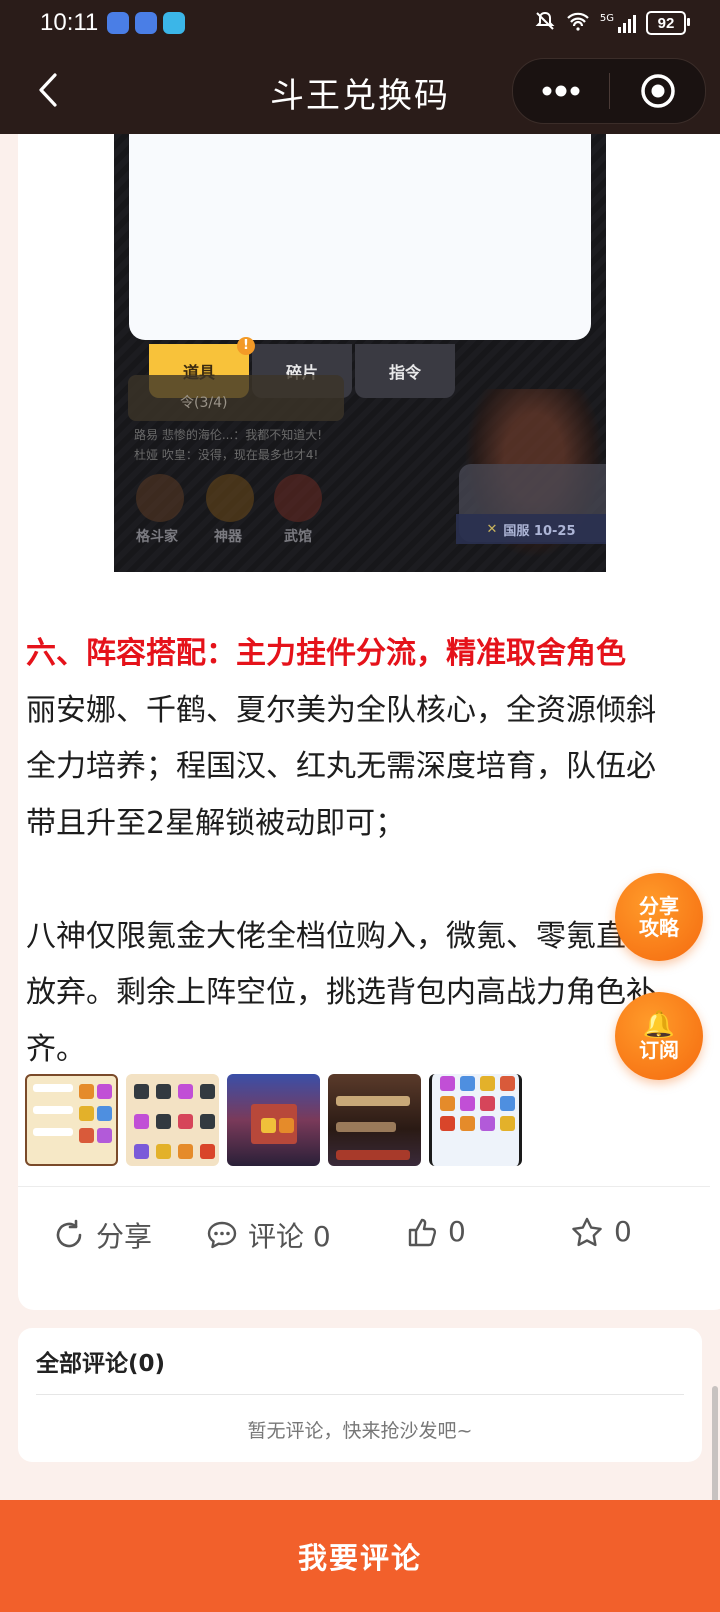 The height and width of the screenshot is (1612, 720). I want to click on action-bar: 分享 评论 0 0 0, so click(364, 1231).